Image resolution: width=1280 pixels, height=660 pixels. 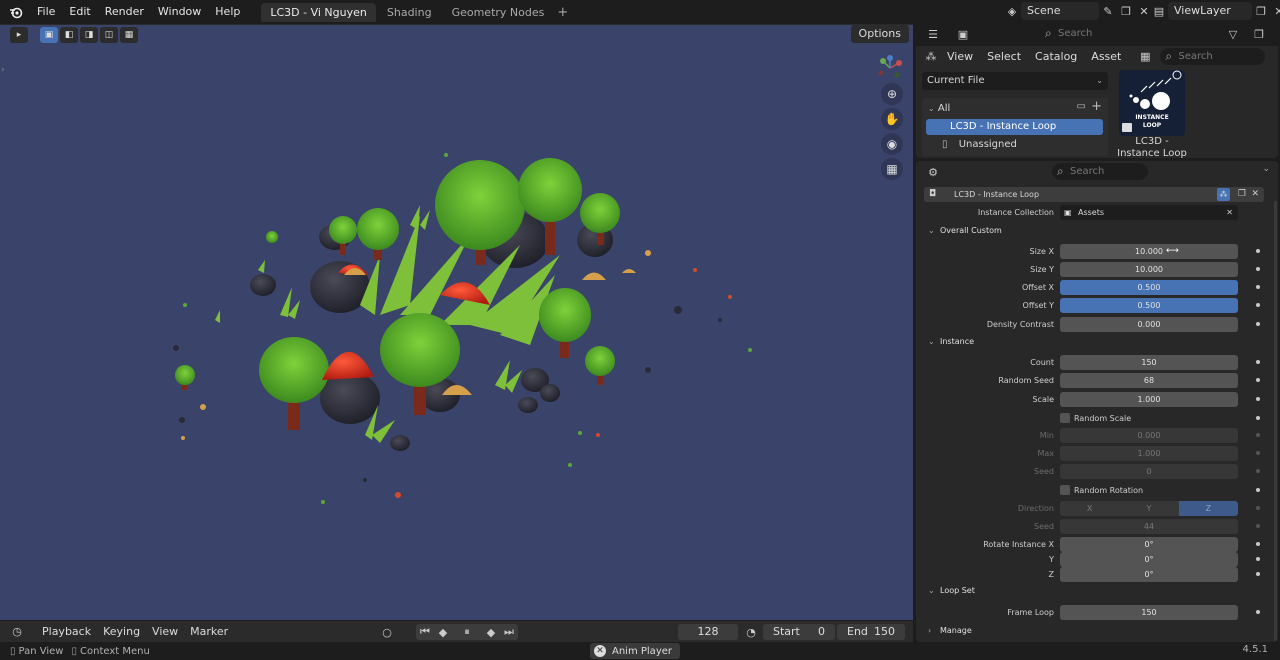 What do you see at coordinates (1208, 508) in the screenshot?
I see `direction-z-option: Z` at bounding box center [1208, 508].